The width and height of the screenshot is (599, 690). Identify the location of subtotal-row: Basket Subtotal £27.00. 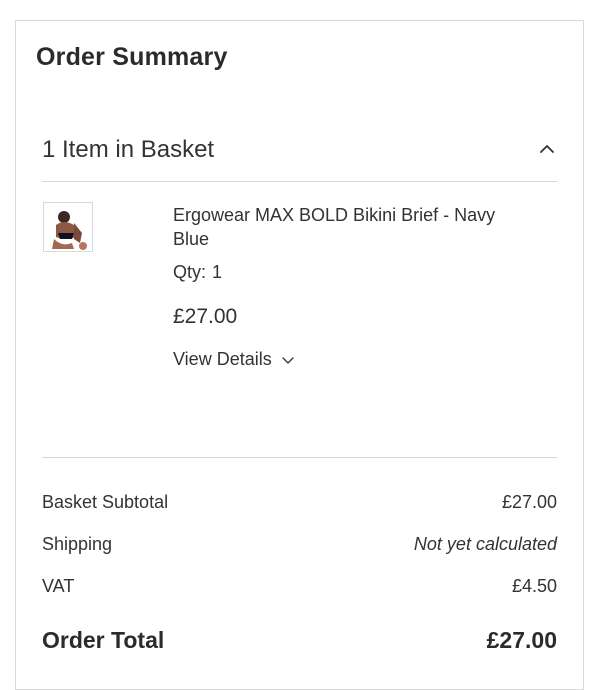
(299, 504).